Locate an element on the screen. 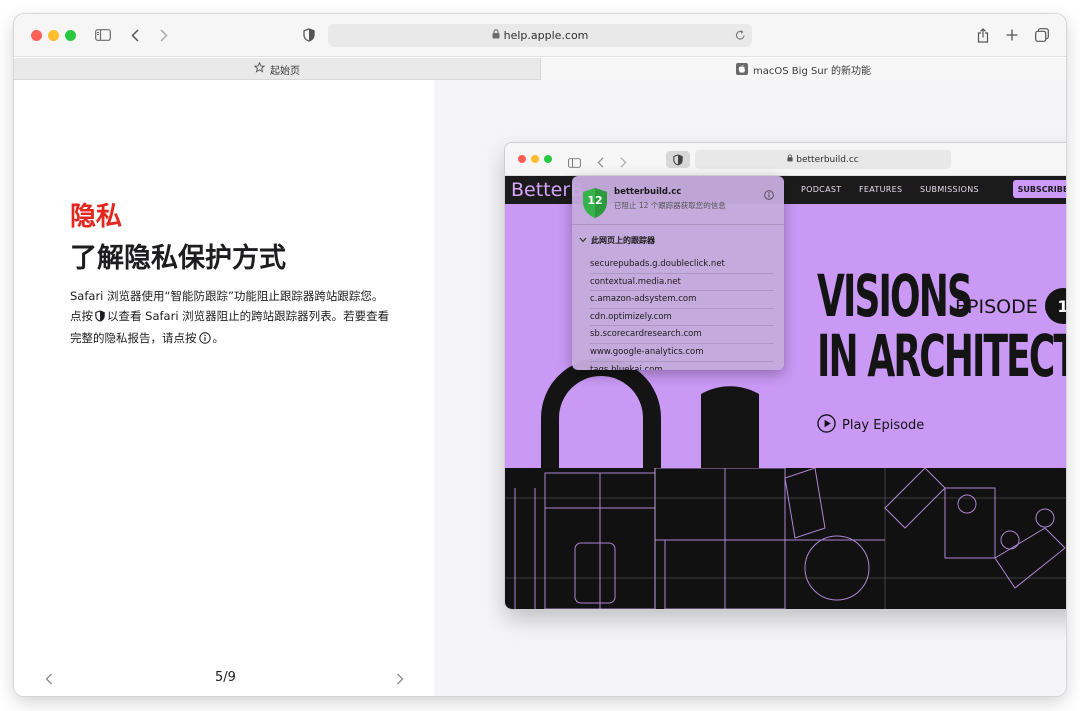 This screenshot has width=1080, height=711. reload-icon is located at coordinates (740, 36).